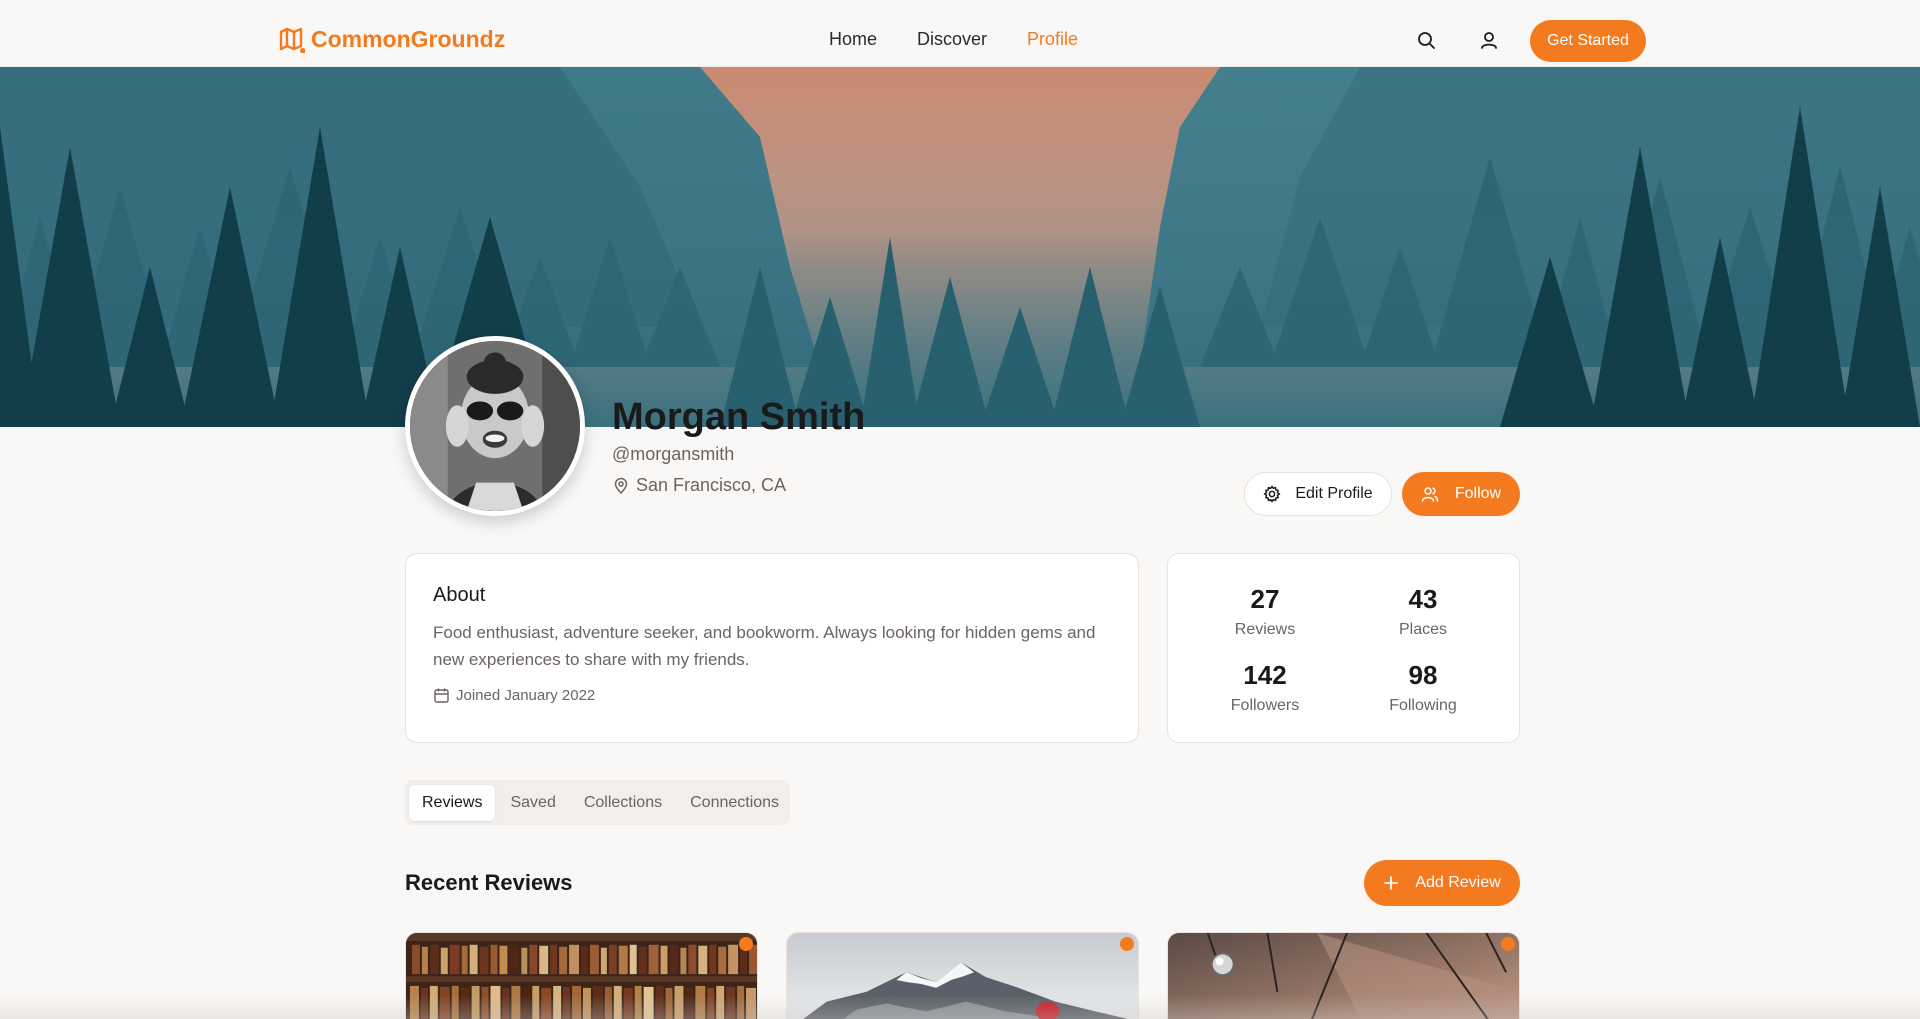 The width and height of the screenshot is (1920, 1019). I want to click on joined-date: Joined January 2022, so click(772, 695).